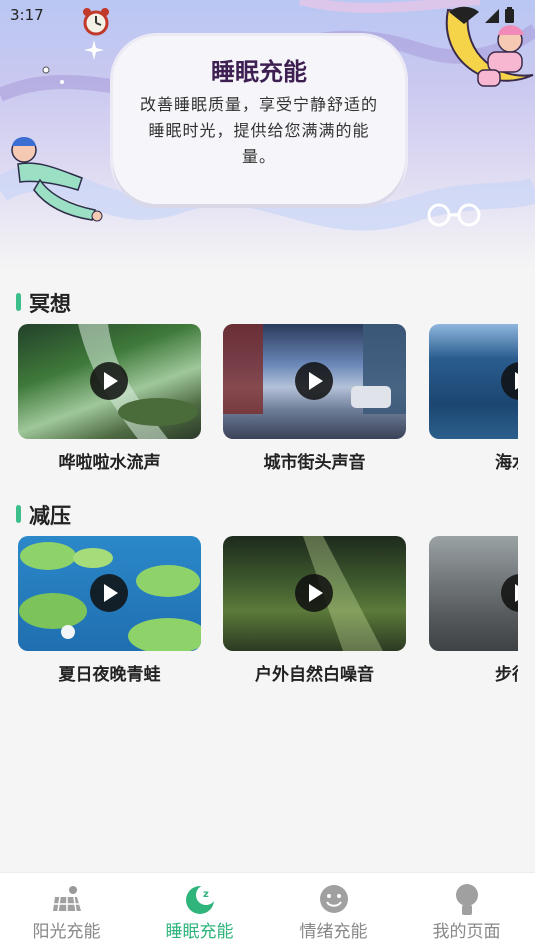 Image resolution: width=535 pixels, height=952 pixels. What do you see at coordinates (50, 516) in the screenshot?
I see `section-label: 减压` at bounding box center [50, 516].